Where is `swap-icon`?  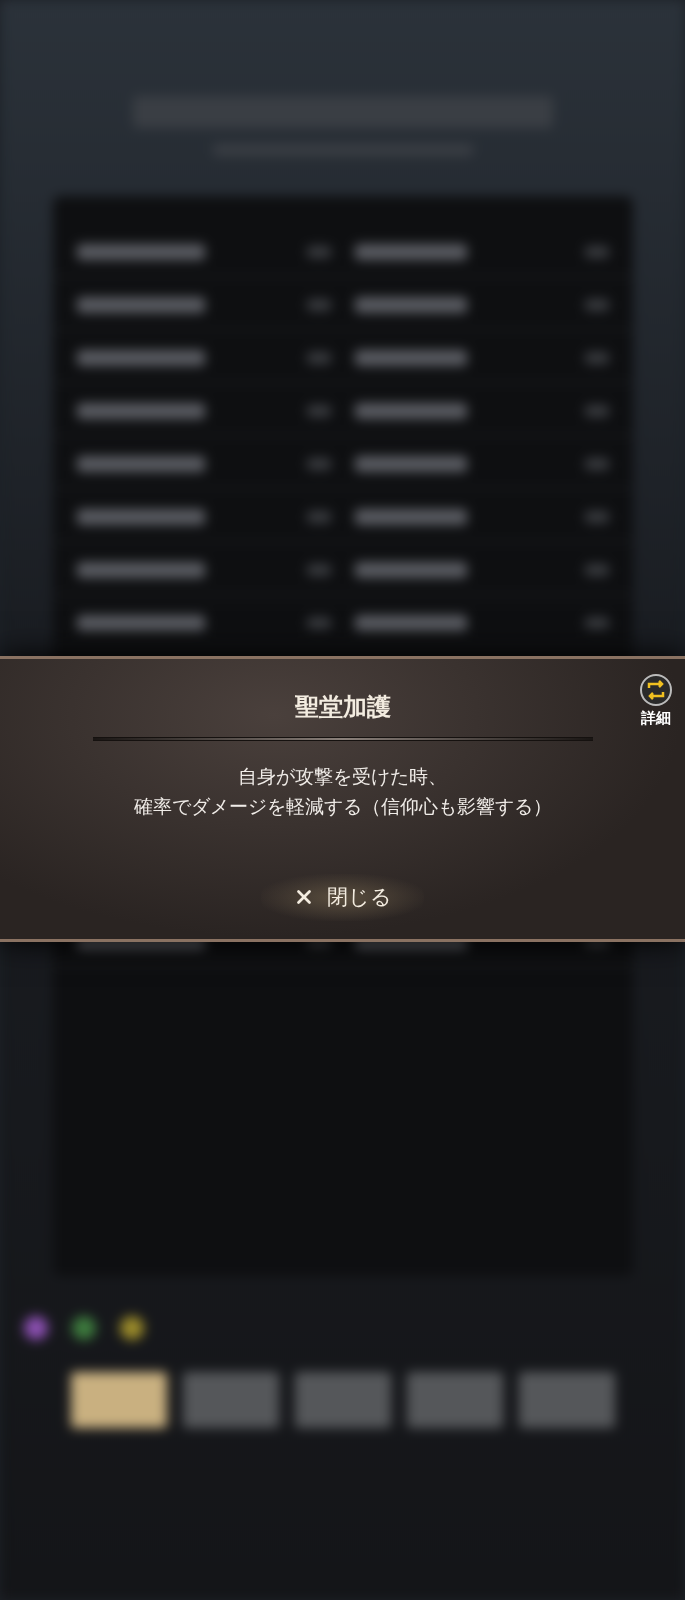 swap-icon is located at coordinates (656, 690).